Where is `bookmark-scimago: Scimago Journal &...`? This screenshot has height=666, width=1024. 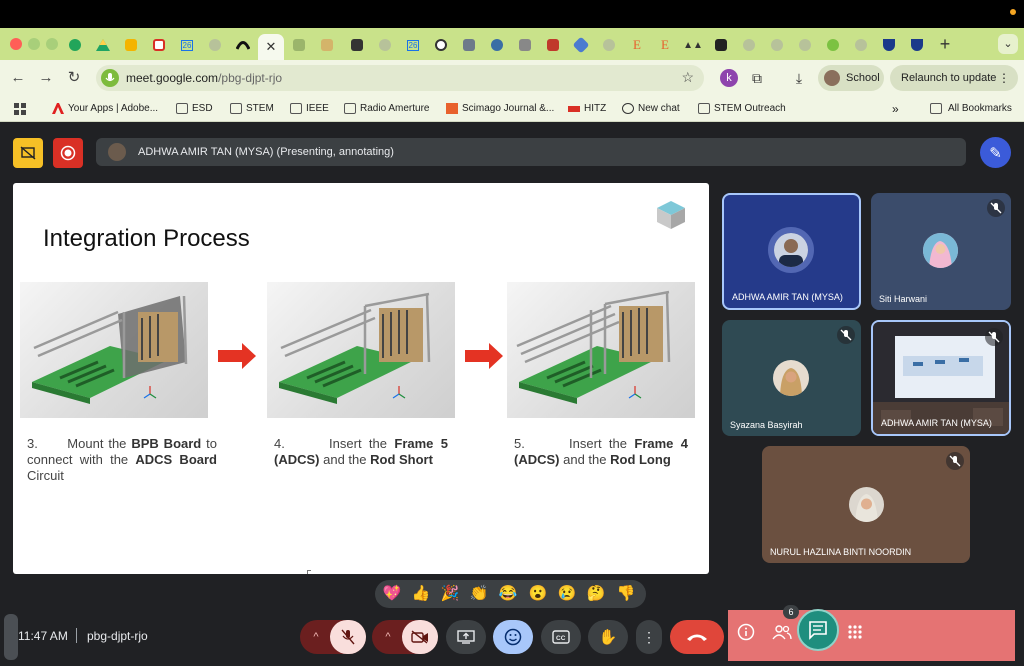
bookmark-scimago: Scimago Journal &... is located at coordinates (500, 109).